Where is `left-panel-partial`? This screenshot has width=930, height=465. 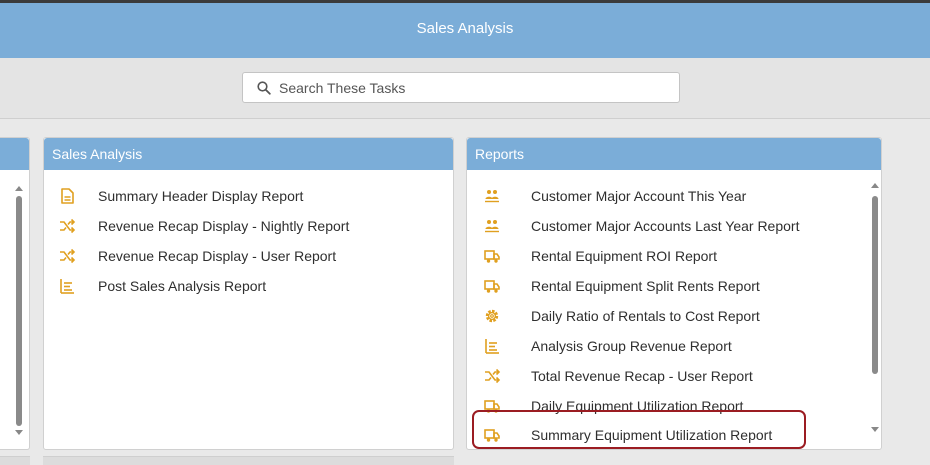 left-panel-partial is located at coordinates (15, 293).